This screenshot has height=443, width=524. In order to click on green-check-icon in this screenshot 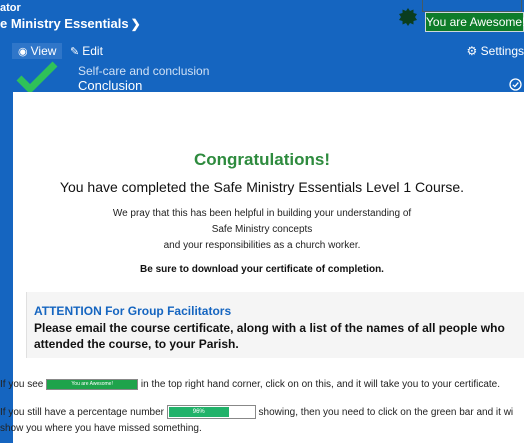, I will do `click(37, 77)`.